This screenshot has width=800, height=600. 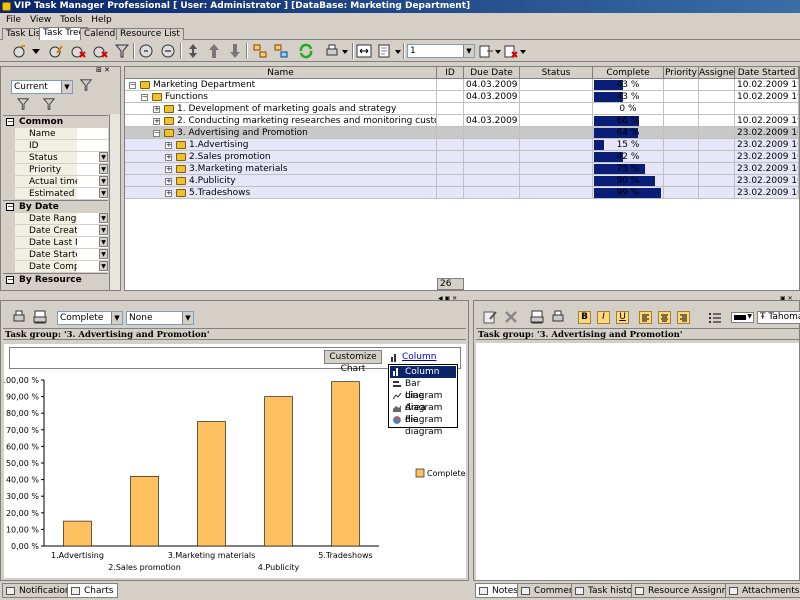 What do you see at coordinates (664, 317) in the screenshot?
I see `align-center-button` at bounding box center [664, 317].